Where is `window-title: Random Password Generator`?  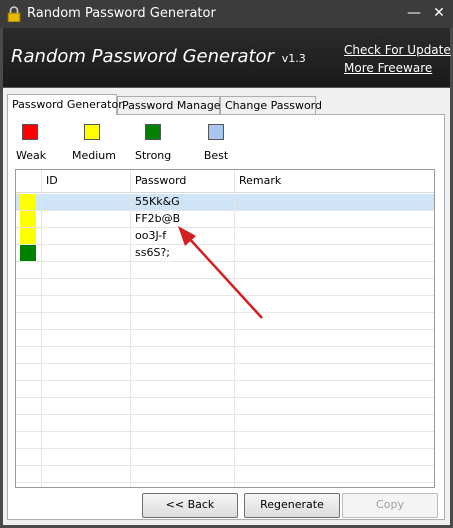
window-title: Random Password Generator is located at coordinates (121, 13).